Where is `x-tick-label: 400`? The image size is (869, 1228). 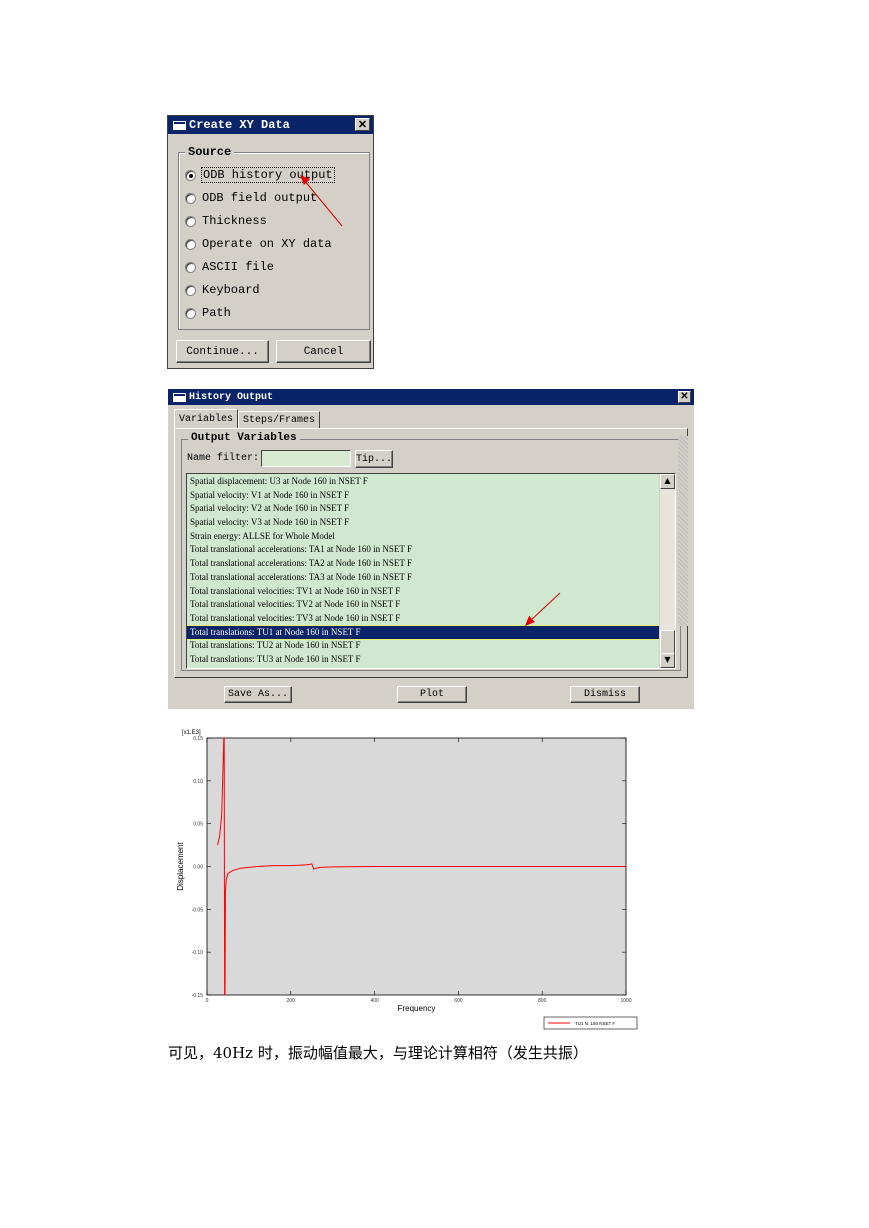 x-tick-label: 400 is located at coordinates (374, 1001).